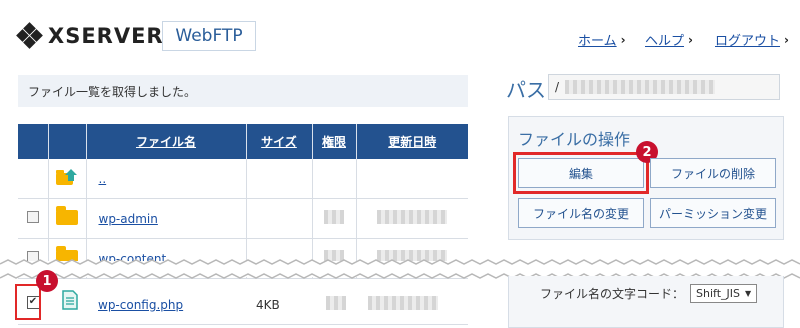  I want to click on file-link-parent: .., so click(103, 179).